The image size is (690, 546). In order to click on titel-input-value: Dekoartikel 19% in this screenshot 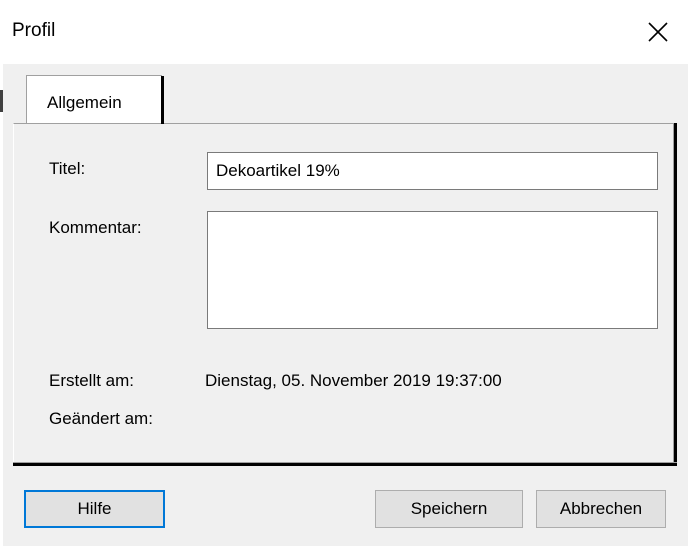, I will do `click(278, 170)`.